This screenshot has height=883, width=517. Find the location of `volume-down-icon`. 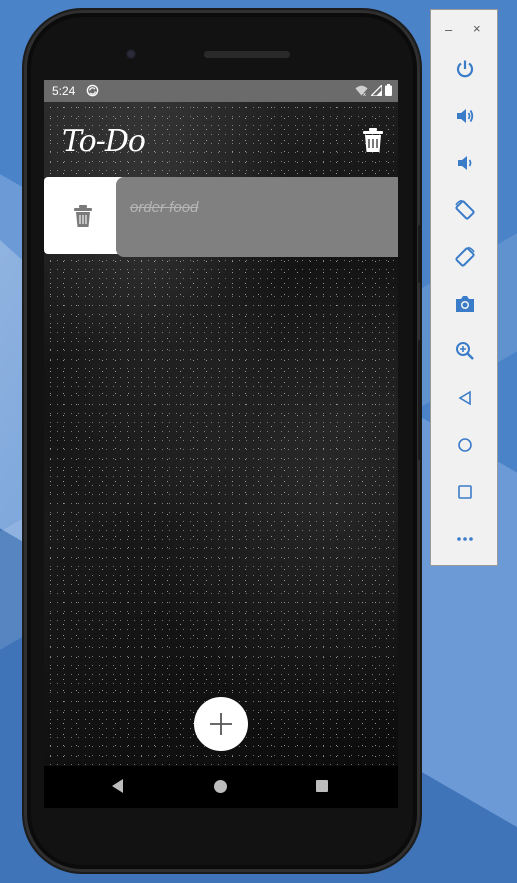

volume-down-icon is located at coordinates (465, 163).